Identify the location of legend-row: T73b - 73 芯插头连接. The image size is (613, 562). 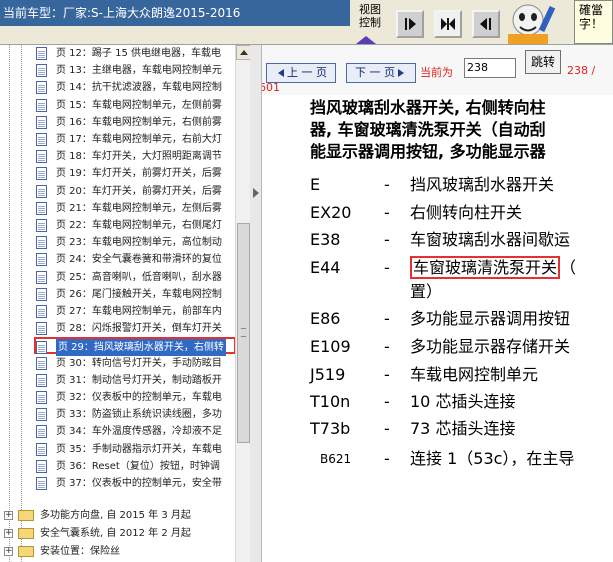
(461, 429).